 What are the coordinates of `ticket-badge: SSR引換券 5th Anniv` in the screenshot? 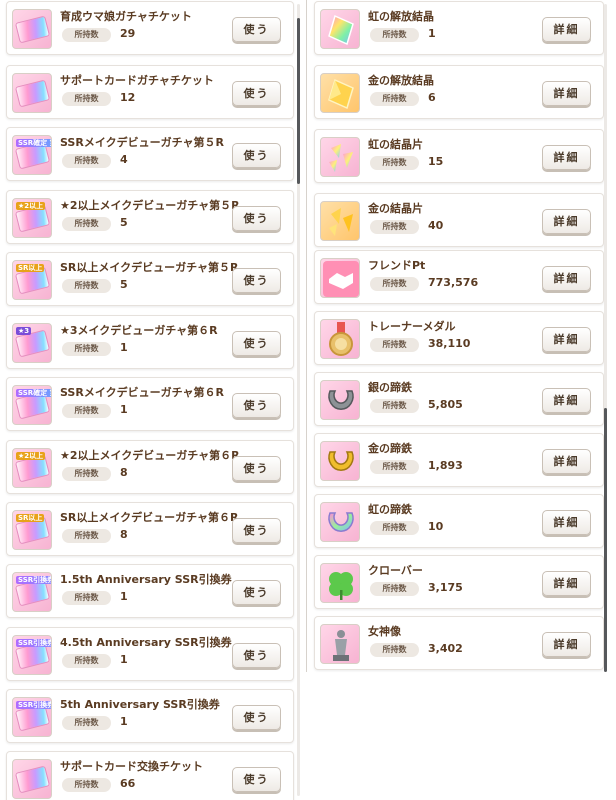 It's located at (33, 705).